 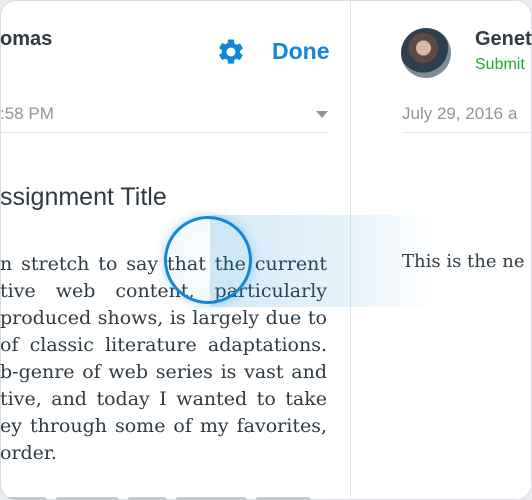 What do you see at coordinates (28, 453) in the screenshot?
I see `body-line: order.` at bounding box center [28, 453].